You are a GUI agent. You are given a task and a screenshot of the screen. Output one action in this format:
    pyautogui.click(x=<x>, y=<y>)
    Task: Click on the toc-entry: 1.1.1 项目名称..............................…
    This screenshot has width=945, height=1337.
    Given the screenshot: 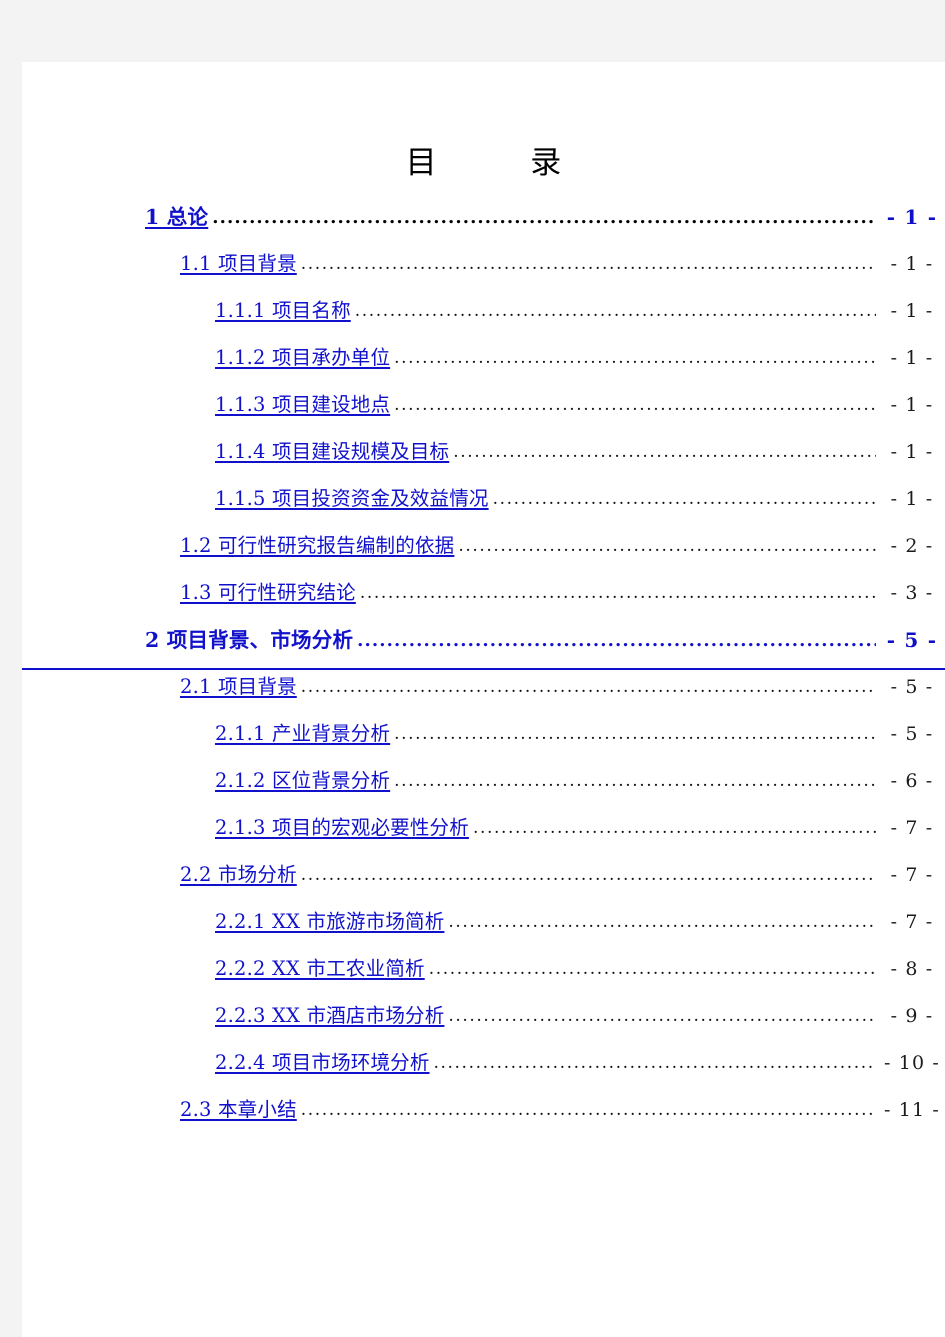 What is the action you would take?
    pyautogui.click(x=483, y=317)
    